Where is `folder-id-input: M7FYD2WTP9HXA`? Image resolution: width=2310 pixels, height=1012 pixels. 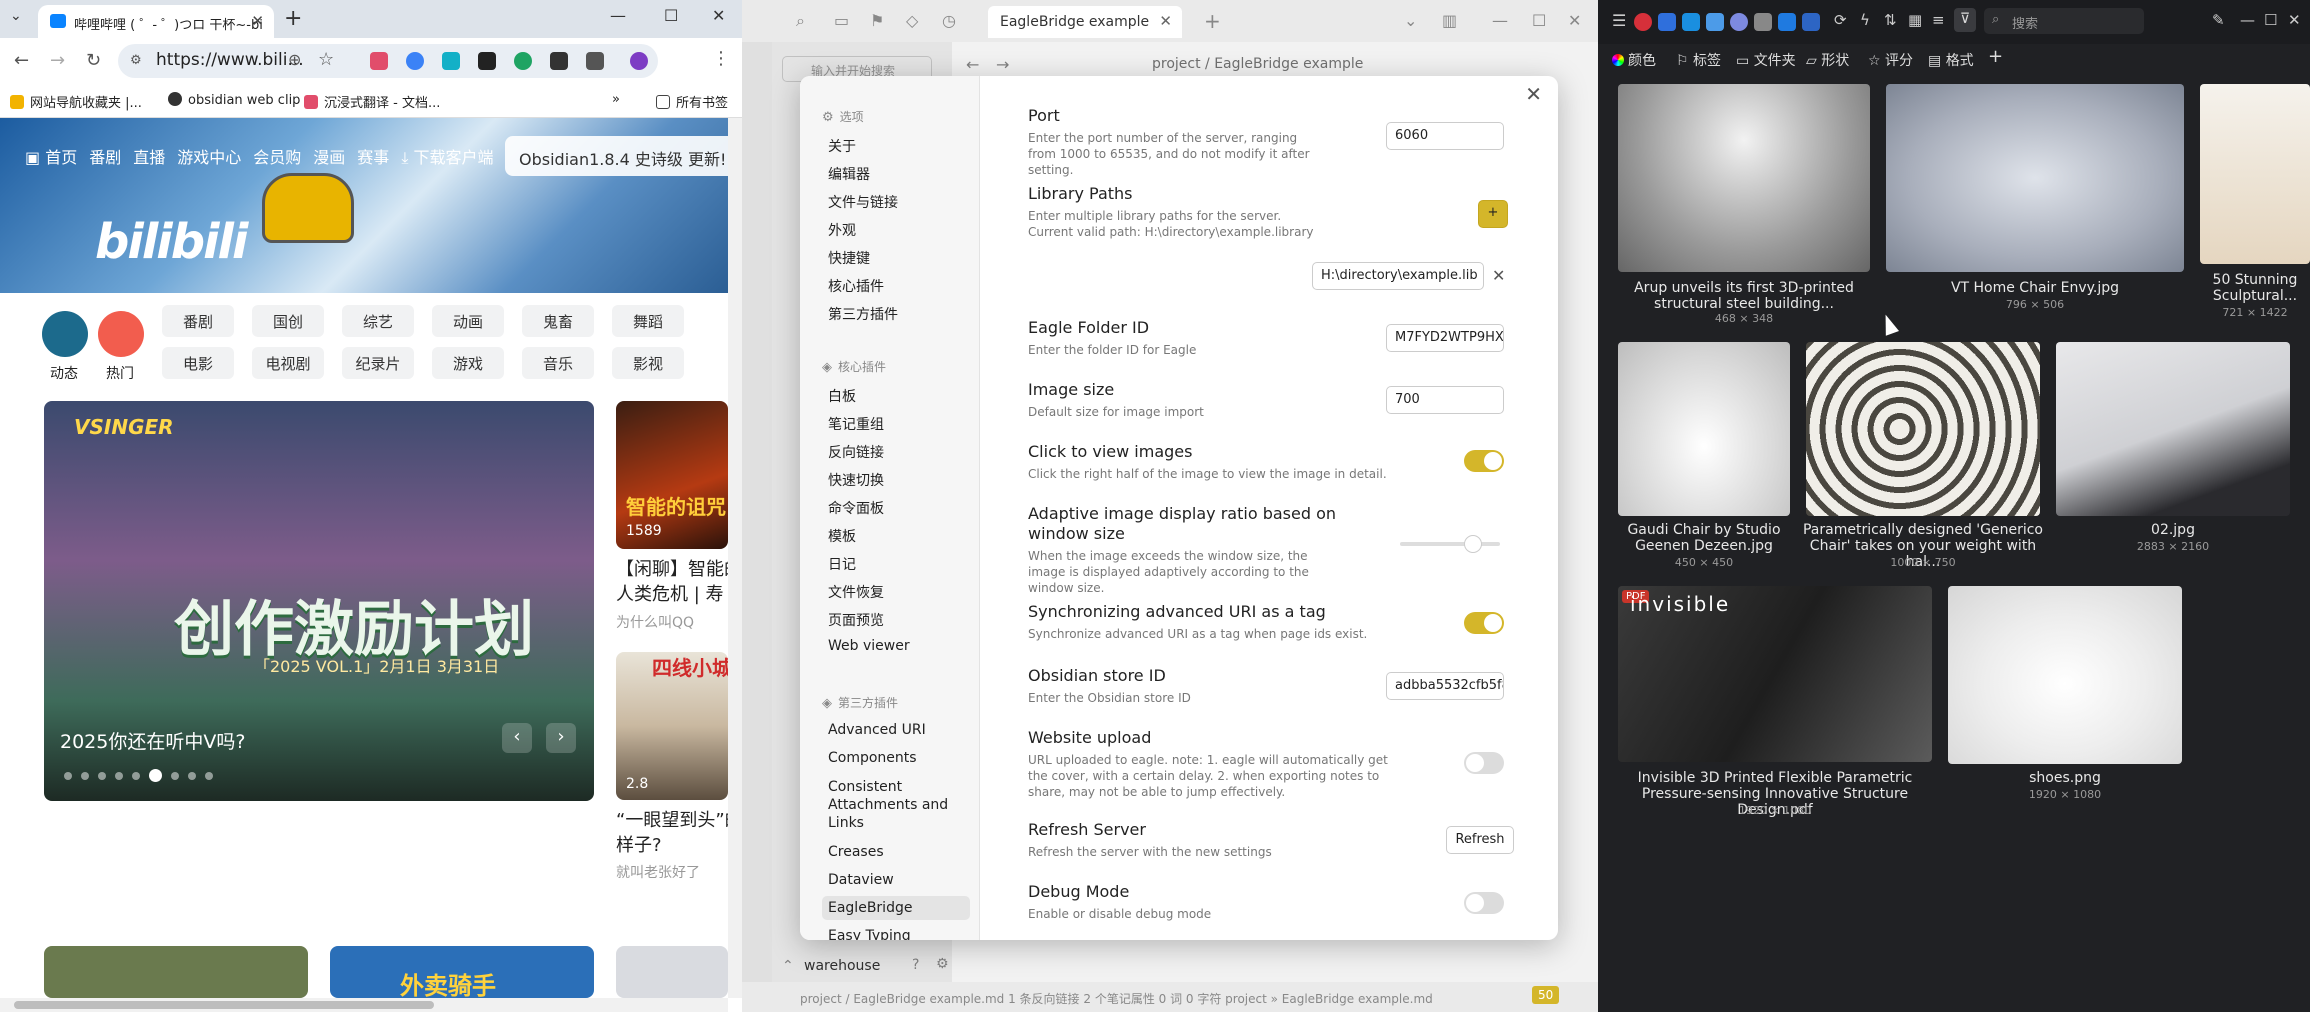
folder-id-input: M7FYD2WTP9HXA is located at coordinates (1445, 338).